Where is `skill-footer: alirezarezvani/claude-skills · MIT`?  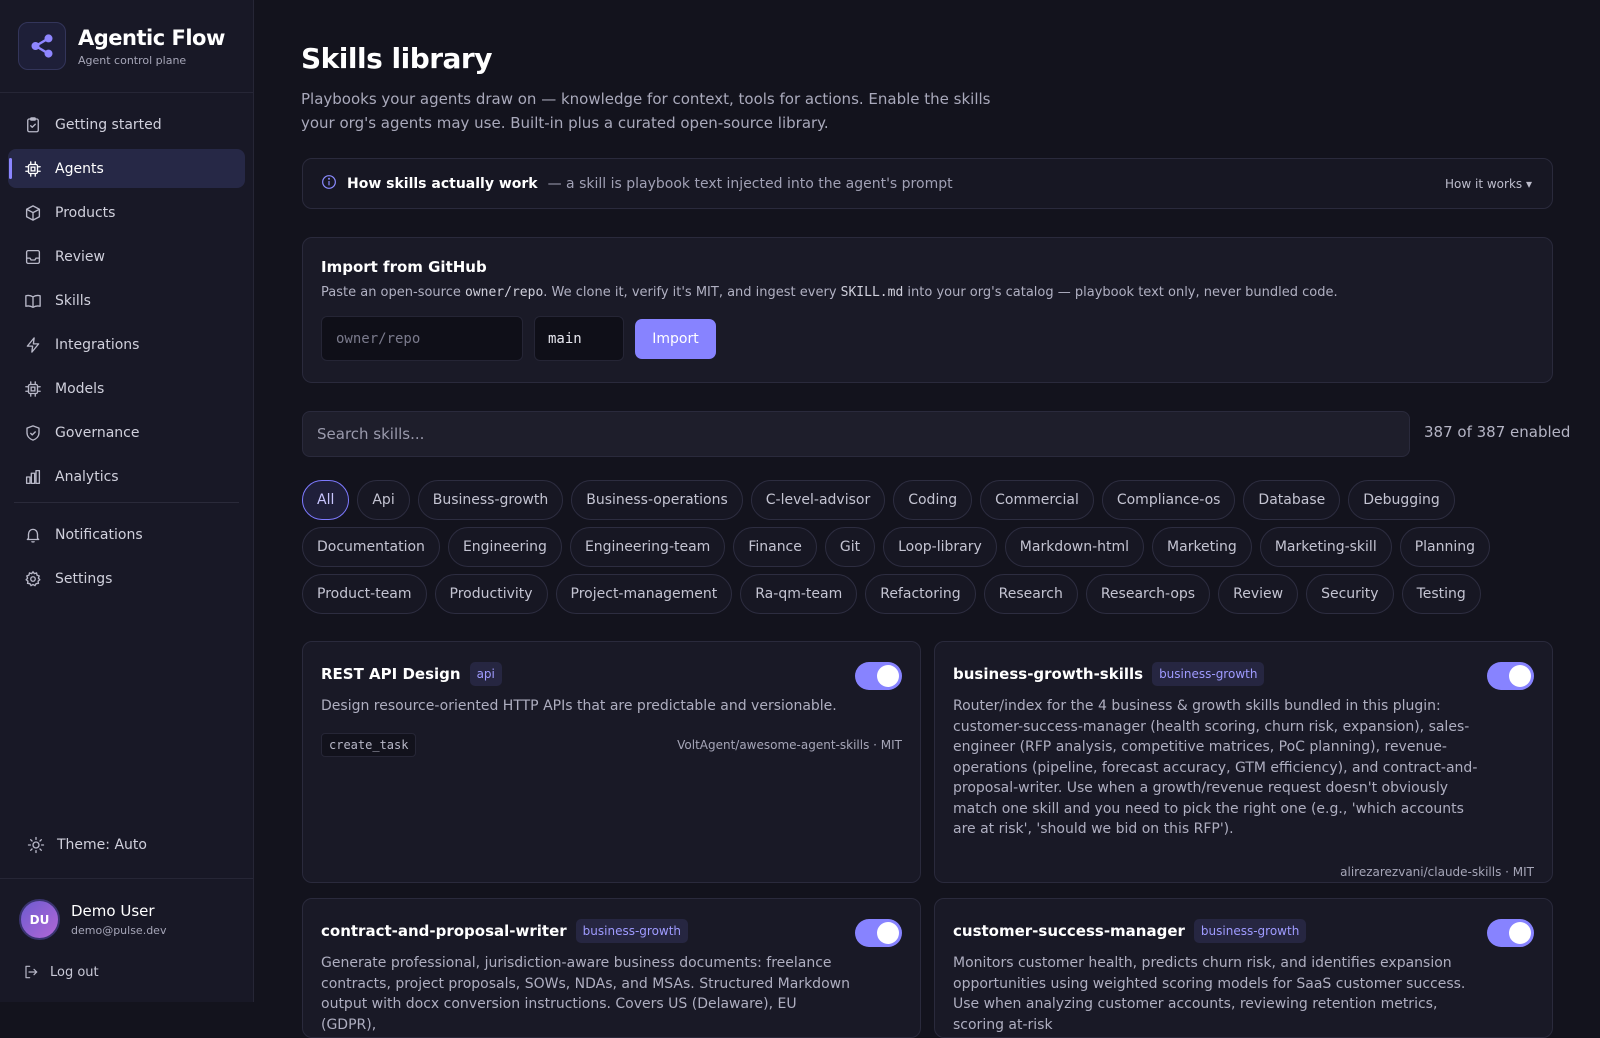 skill-footer: alirezarezvani/claude-skills · MIT is located at coordinates (1243, 872).